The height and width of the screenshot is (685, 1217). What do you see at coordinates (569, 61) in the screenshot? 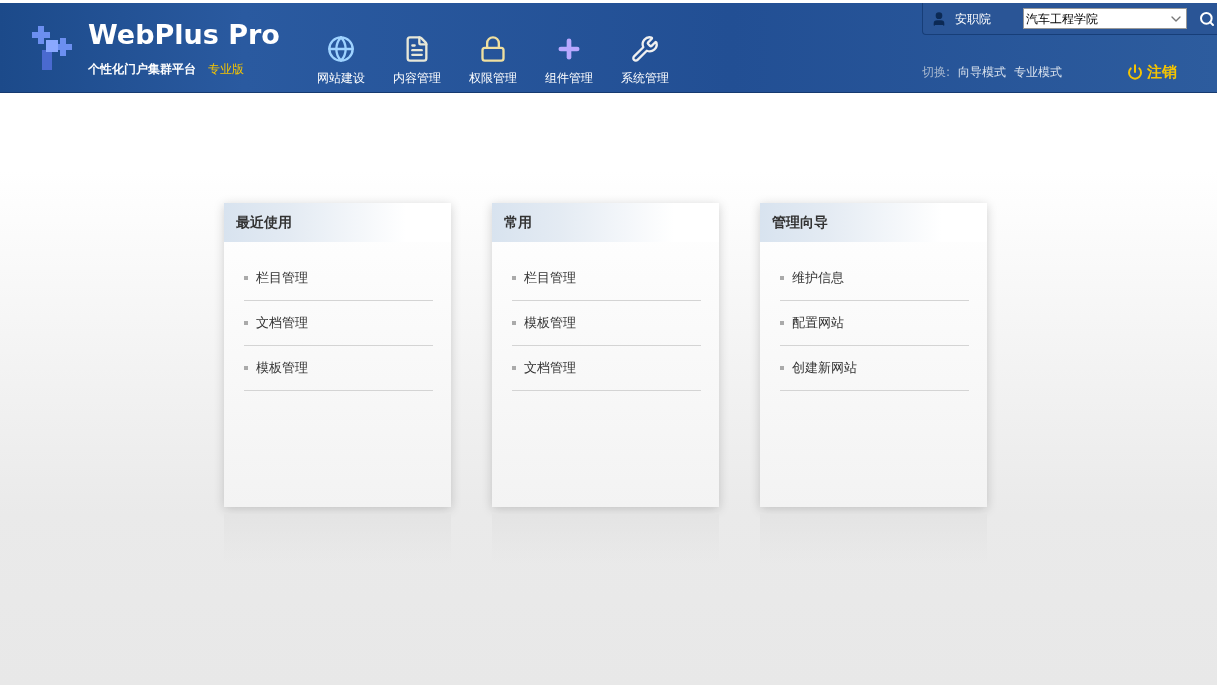
I see `nav-button: 组件管理` at bounding box center [569, 61].